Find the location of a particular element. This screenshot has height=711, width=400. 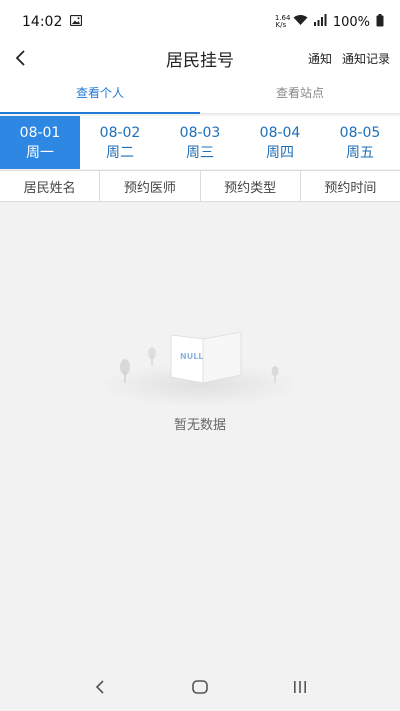

battery-icon is located at coordinates (380, 22).